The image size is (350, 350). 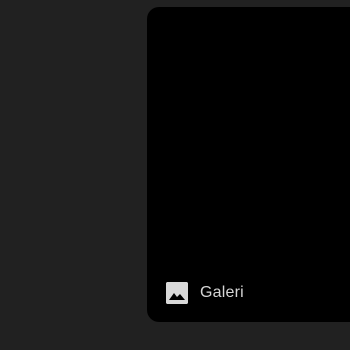 What do you see at coordinates (177, 293) in the screenshot?
I see `image-icon` at bounding box center [177, 293].